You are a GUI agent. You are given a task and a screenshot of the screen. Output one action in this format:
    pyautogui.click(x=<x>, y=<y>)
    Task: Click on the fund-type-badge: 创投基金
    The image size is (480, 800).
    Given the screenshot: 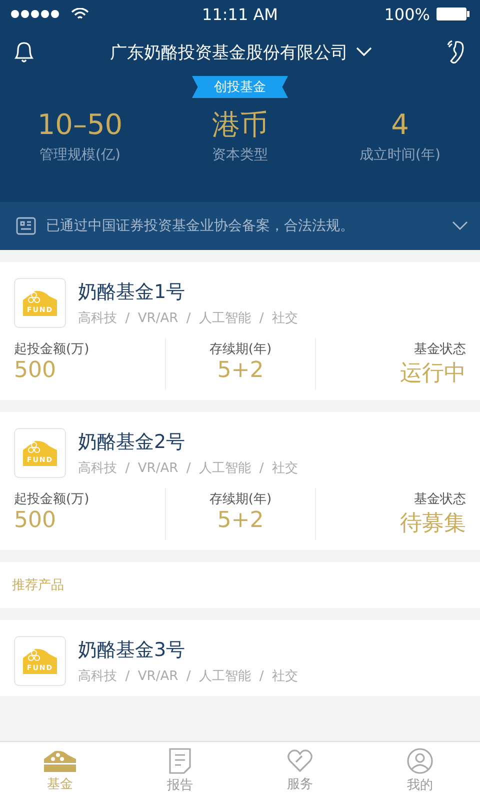 What is the action you would take?
    pyautogui.click(x=240, y=87)
    